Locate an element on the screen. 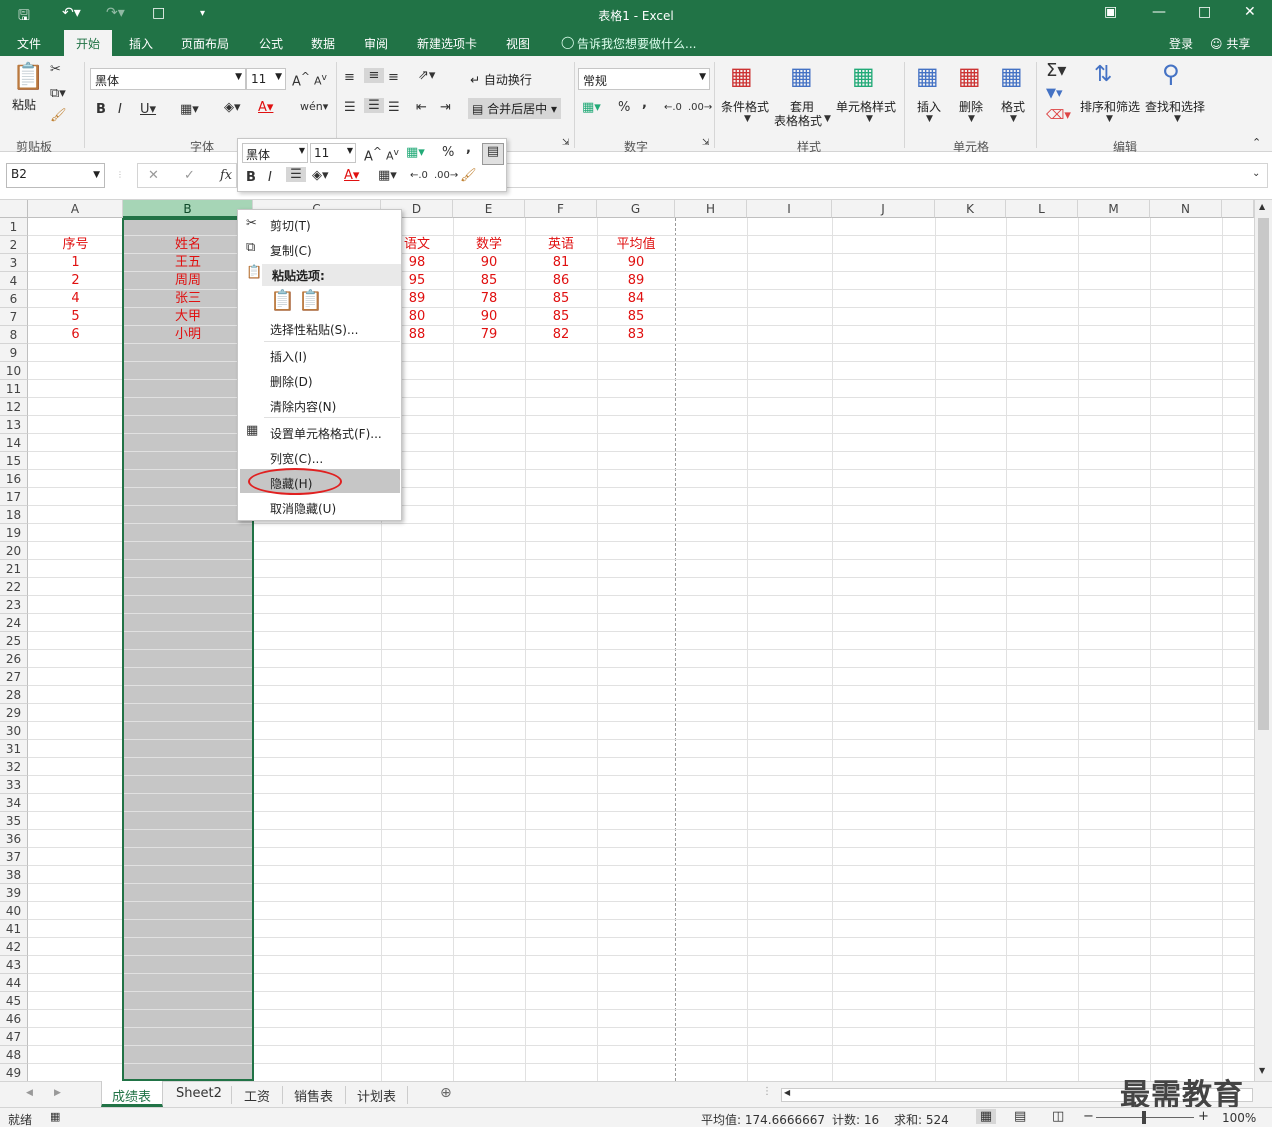 The width and height of the screenshot is (1272, 1128). find-select-button: 查找和选择 is located at coordinates (1175, 106).